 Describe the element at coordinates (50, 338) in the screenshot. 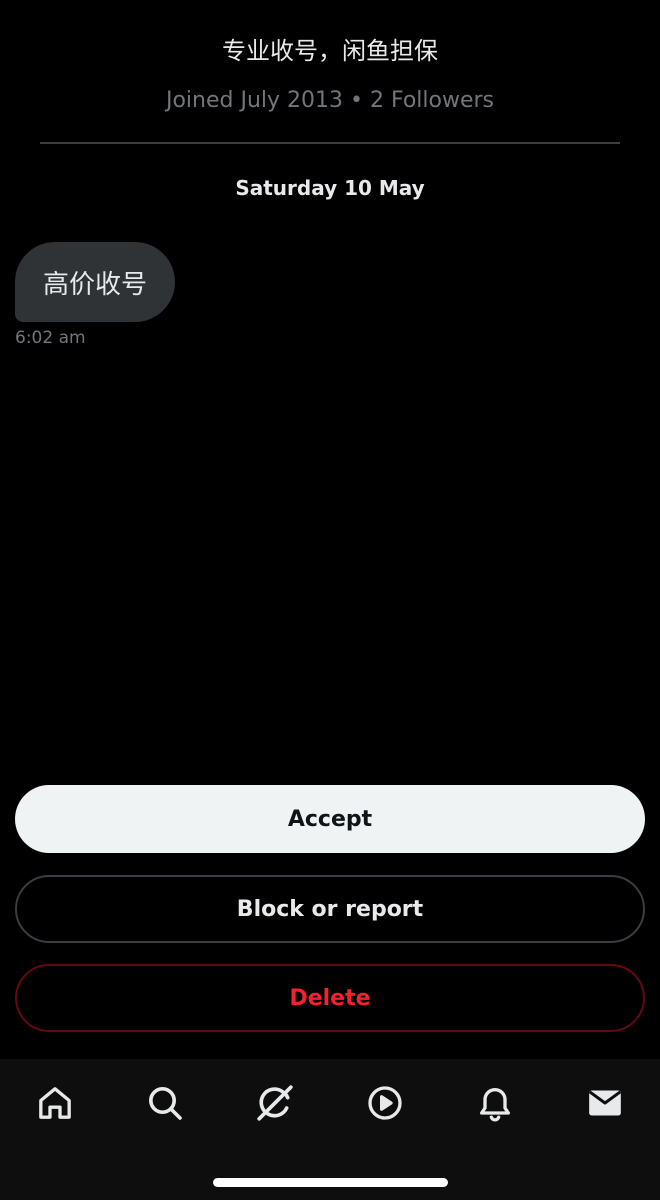

I see `message-timestamp: 6:02 am` at that location.